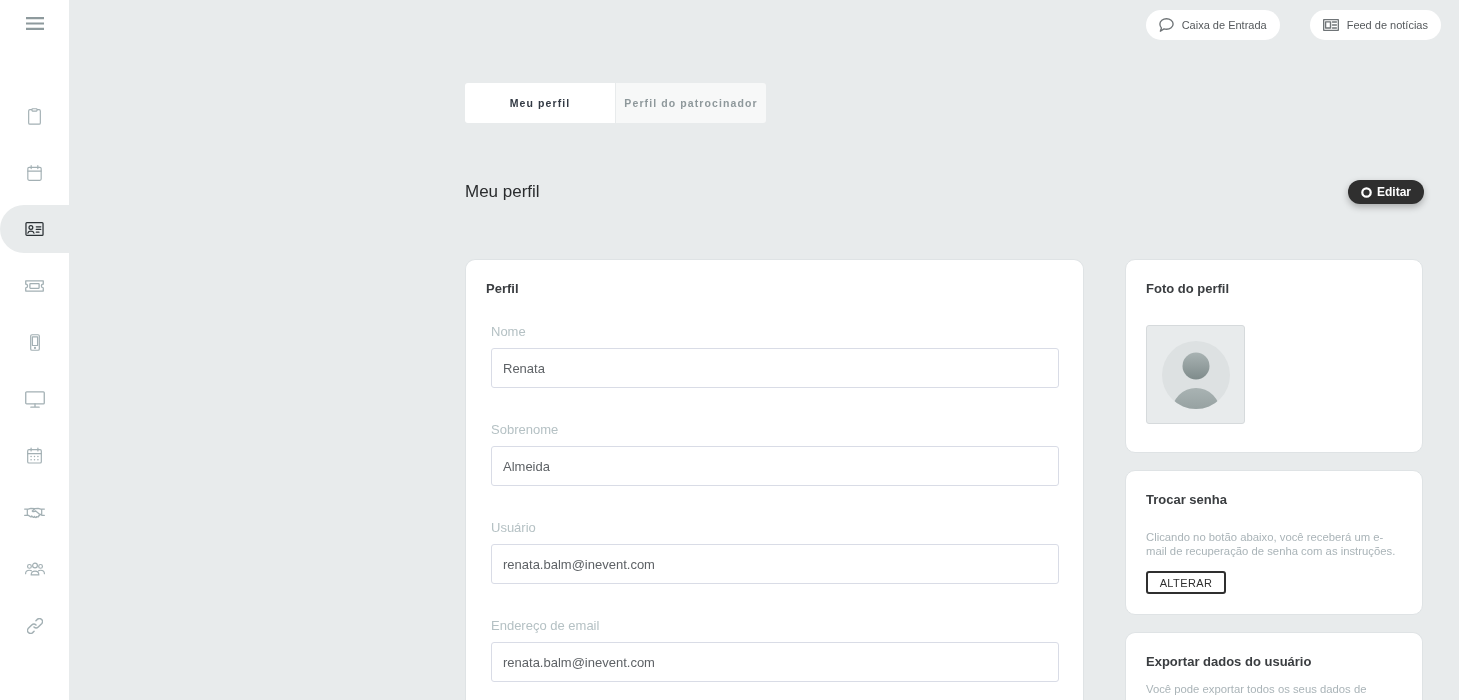 The width and height of the screenshot is (1459, 700). What do you see at coordinates (1212, 25) in the screenshot?
I see `header-button: Caixa de Entrada` at bounding box center [1212, 25].